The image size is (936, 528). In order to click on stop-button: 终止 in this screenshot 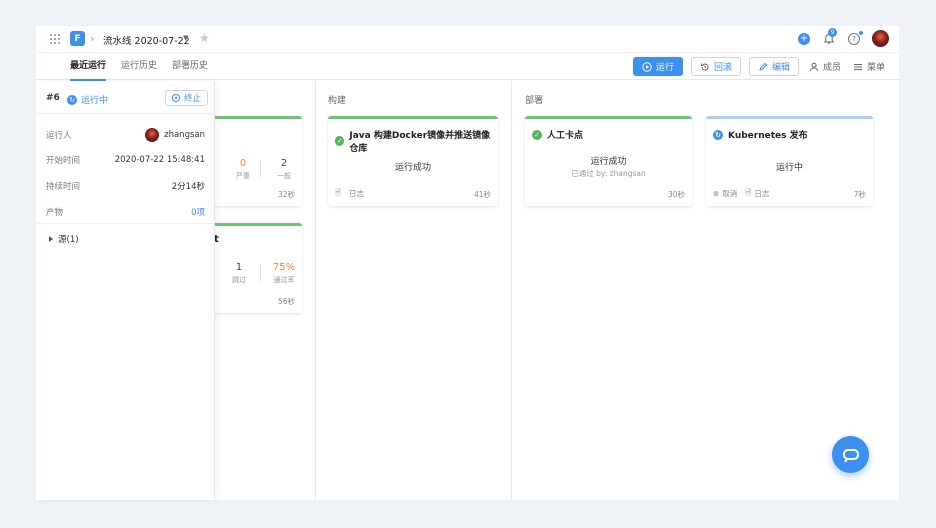, I will do `click(187, 98)`.